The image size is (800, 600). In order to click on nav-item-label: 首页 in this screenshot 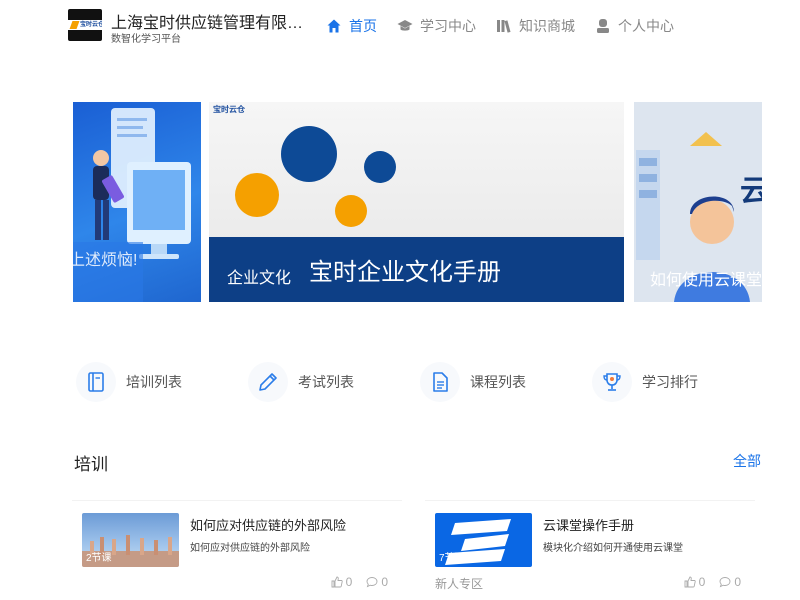, I will do `click(363, 26)`.